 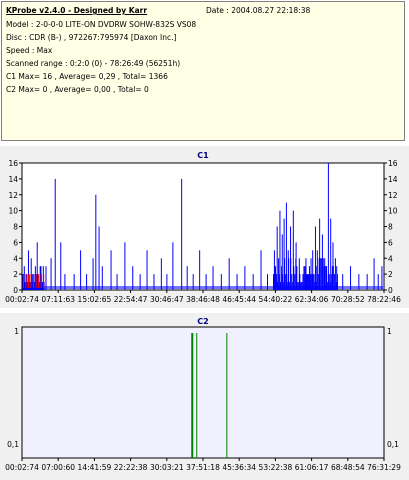 I want to click on c2-x-tick-label: 45:36:34, so click(x=239, y=467).